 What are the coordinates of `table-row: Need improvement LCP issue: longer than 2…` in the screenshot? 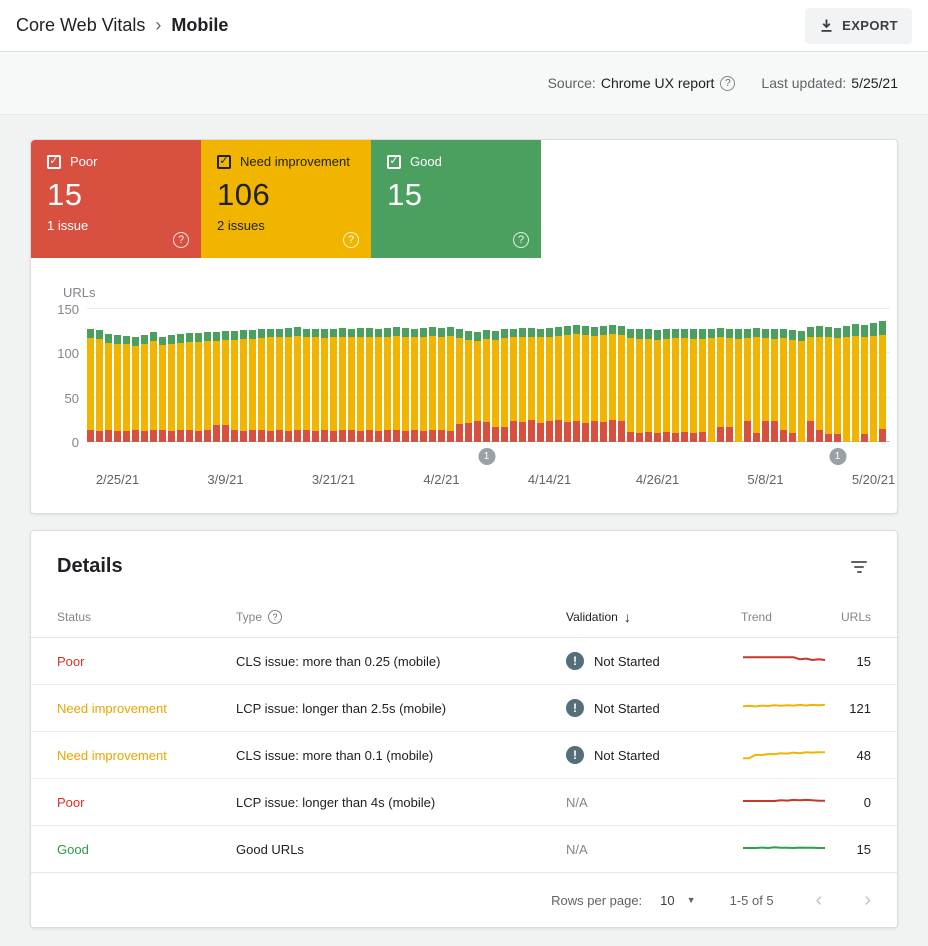 It's located at (464, 708).